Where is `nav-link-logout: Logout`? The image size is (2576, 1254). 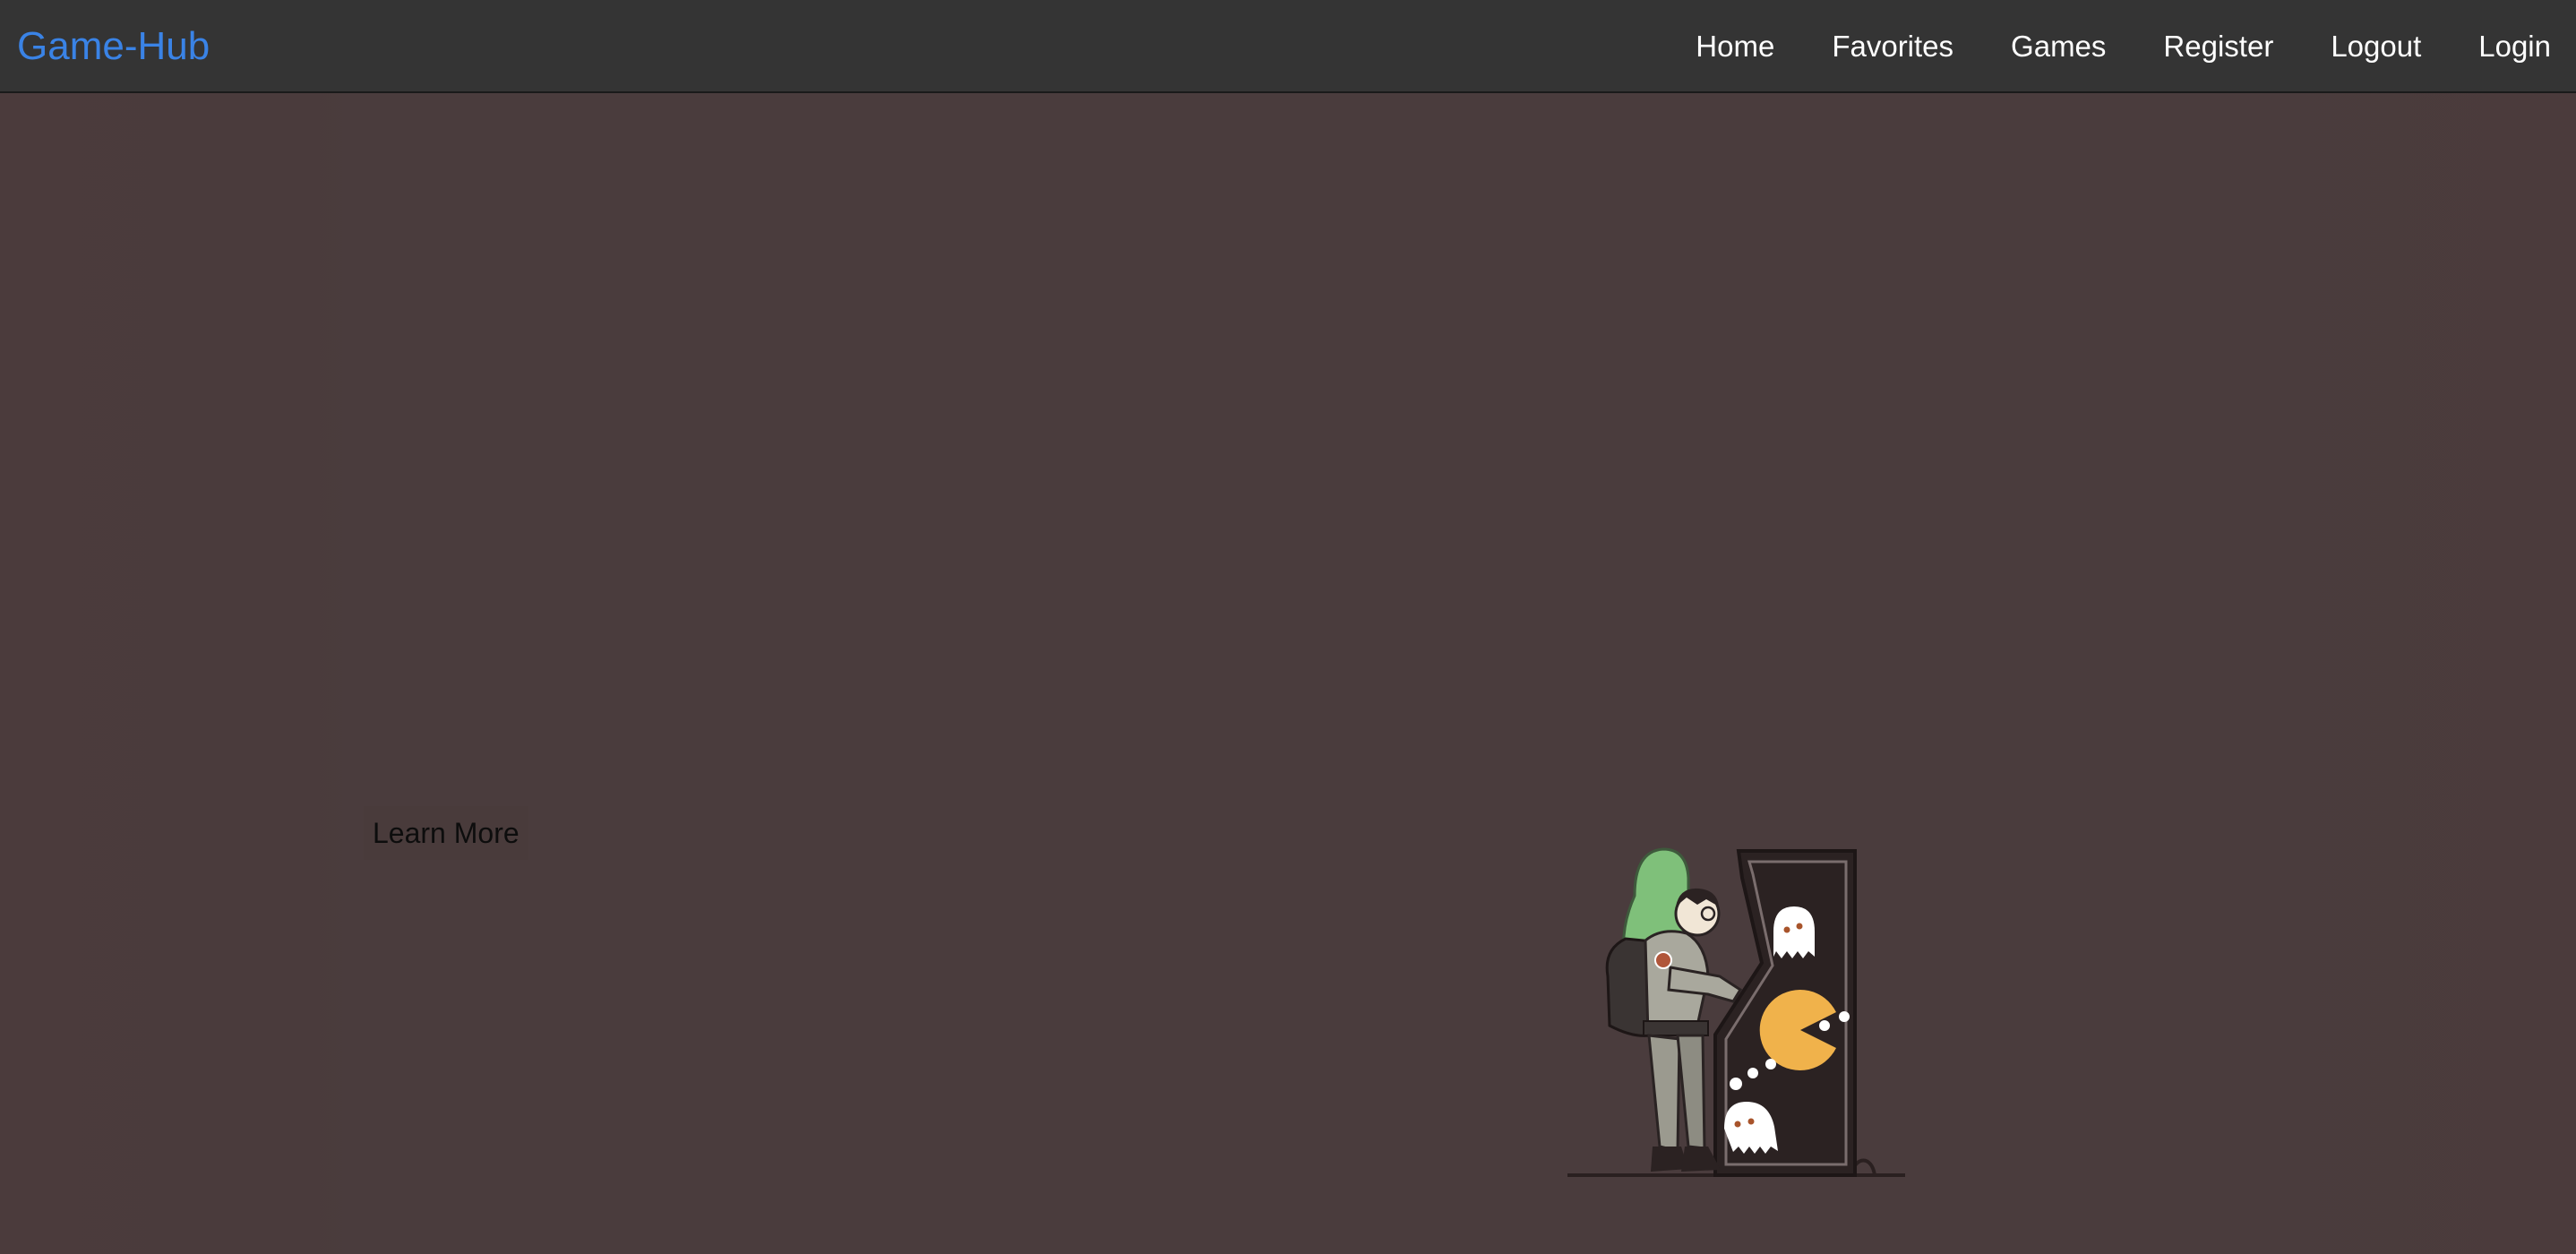
nav-link-logout: Logout is located at coordinates (2376, 46).